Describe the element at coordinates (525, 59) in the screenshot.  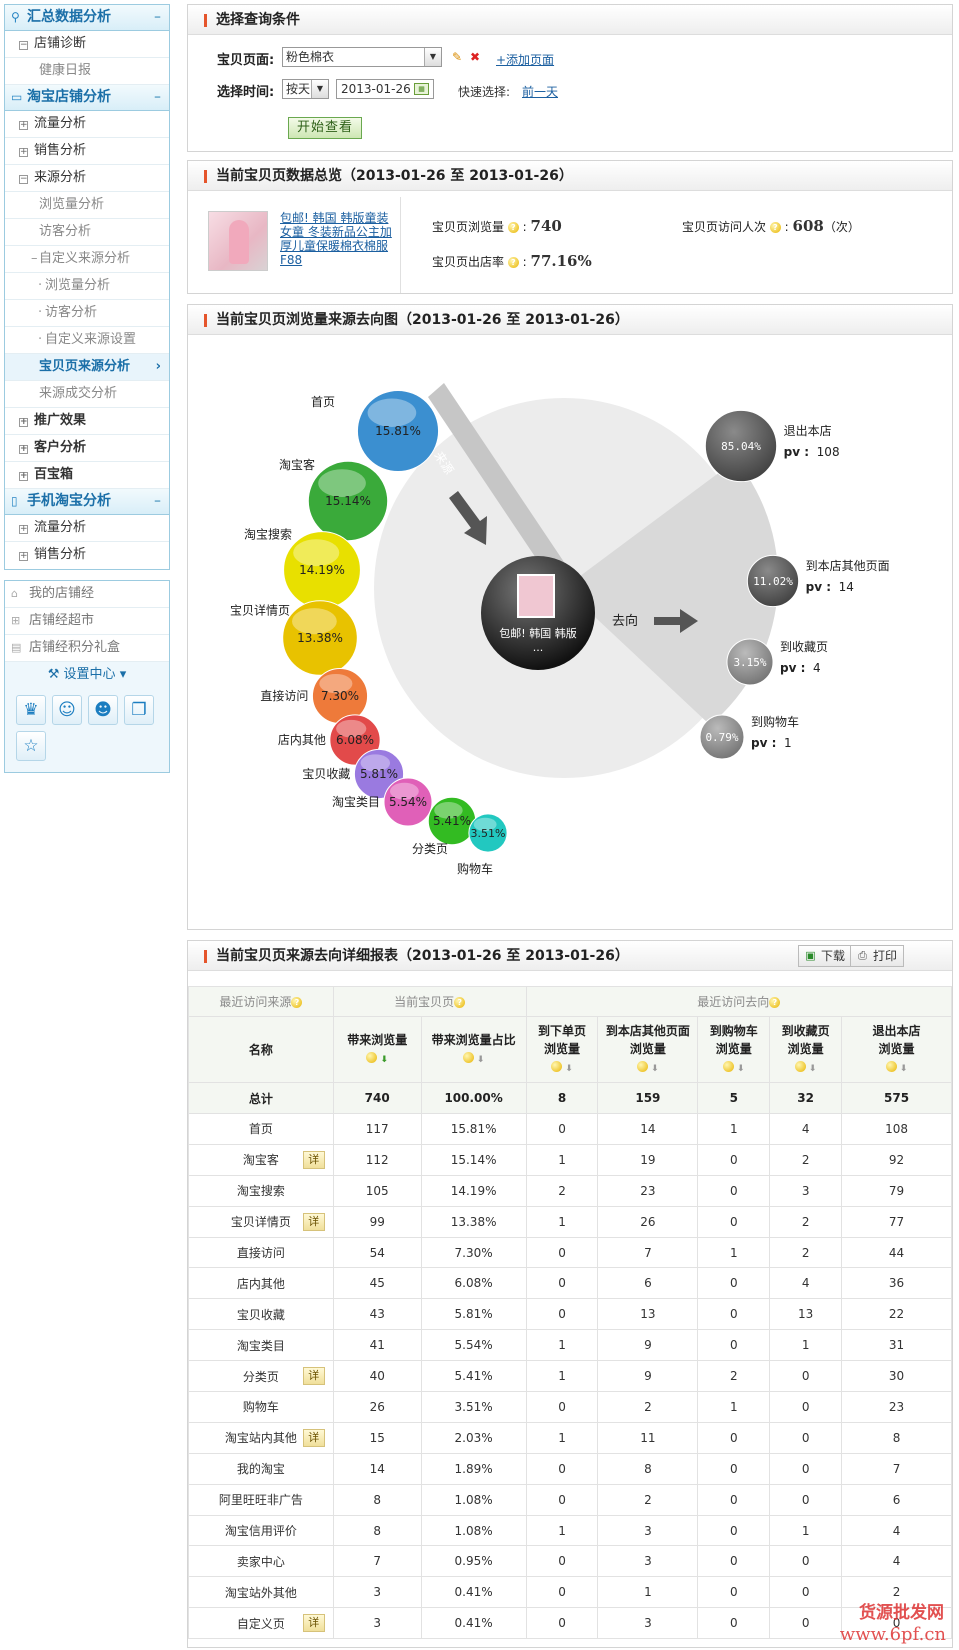
I see `add-page-link: +添加页面` at that location.